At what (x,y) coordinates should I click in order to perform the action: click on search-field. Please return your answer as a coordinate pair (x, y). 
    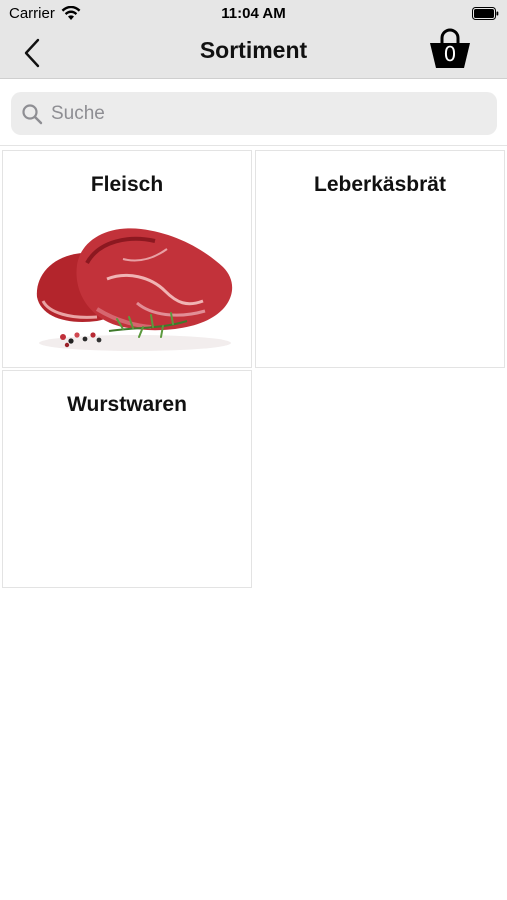
    Looking at the image, I should click on (254, 113).